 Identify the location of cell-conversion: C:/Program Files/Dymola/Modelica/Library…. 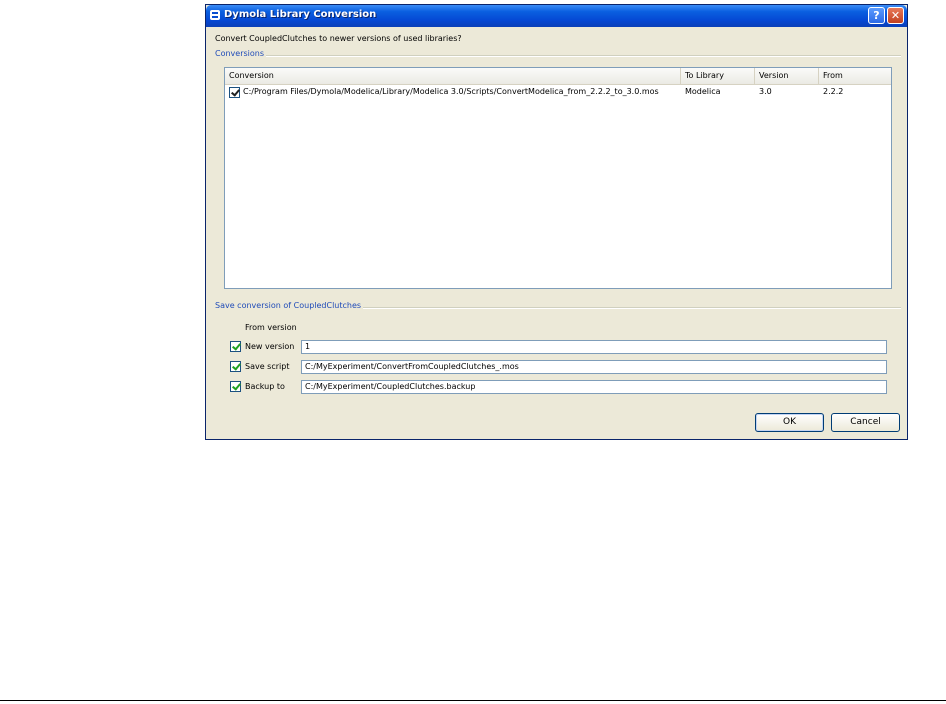
(451, 91).